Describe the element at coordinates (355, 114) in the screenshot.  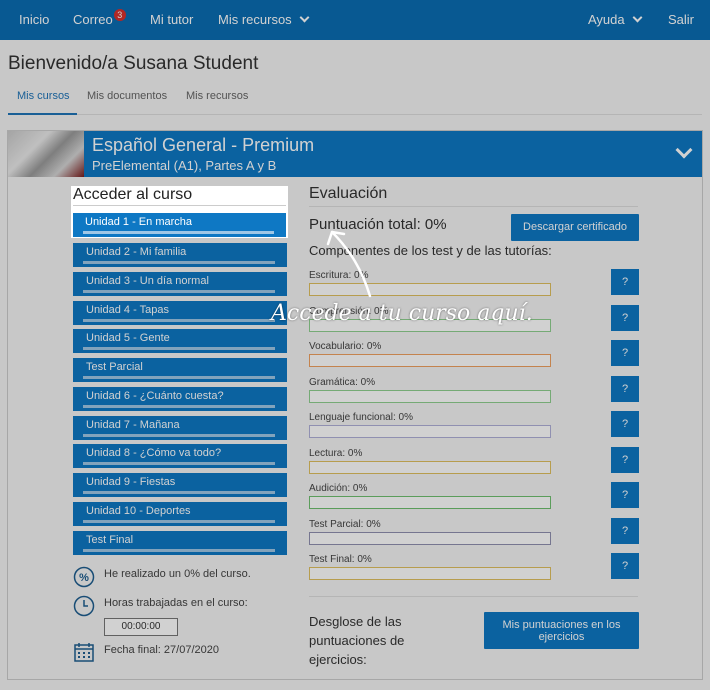
I see `tabs-divider` at that location.